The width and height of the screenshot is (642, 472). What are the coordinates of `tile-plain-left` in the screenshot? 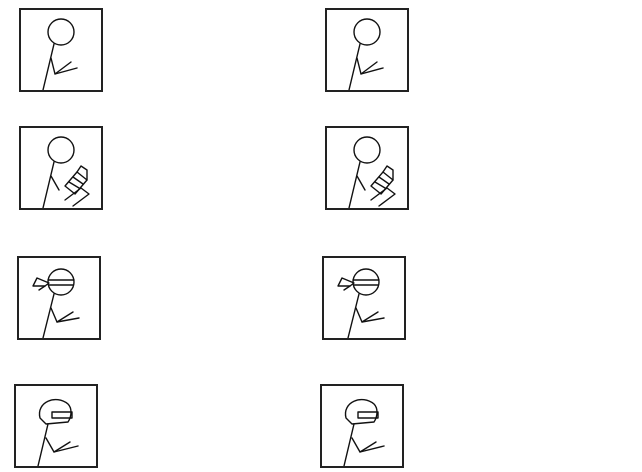 It's located at (61, 50).